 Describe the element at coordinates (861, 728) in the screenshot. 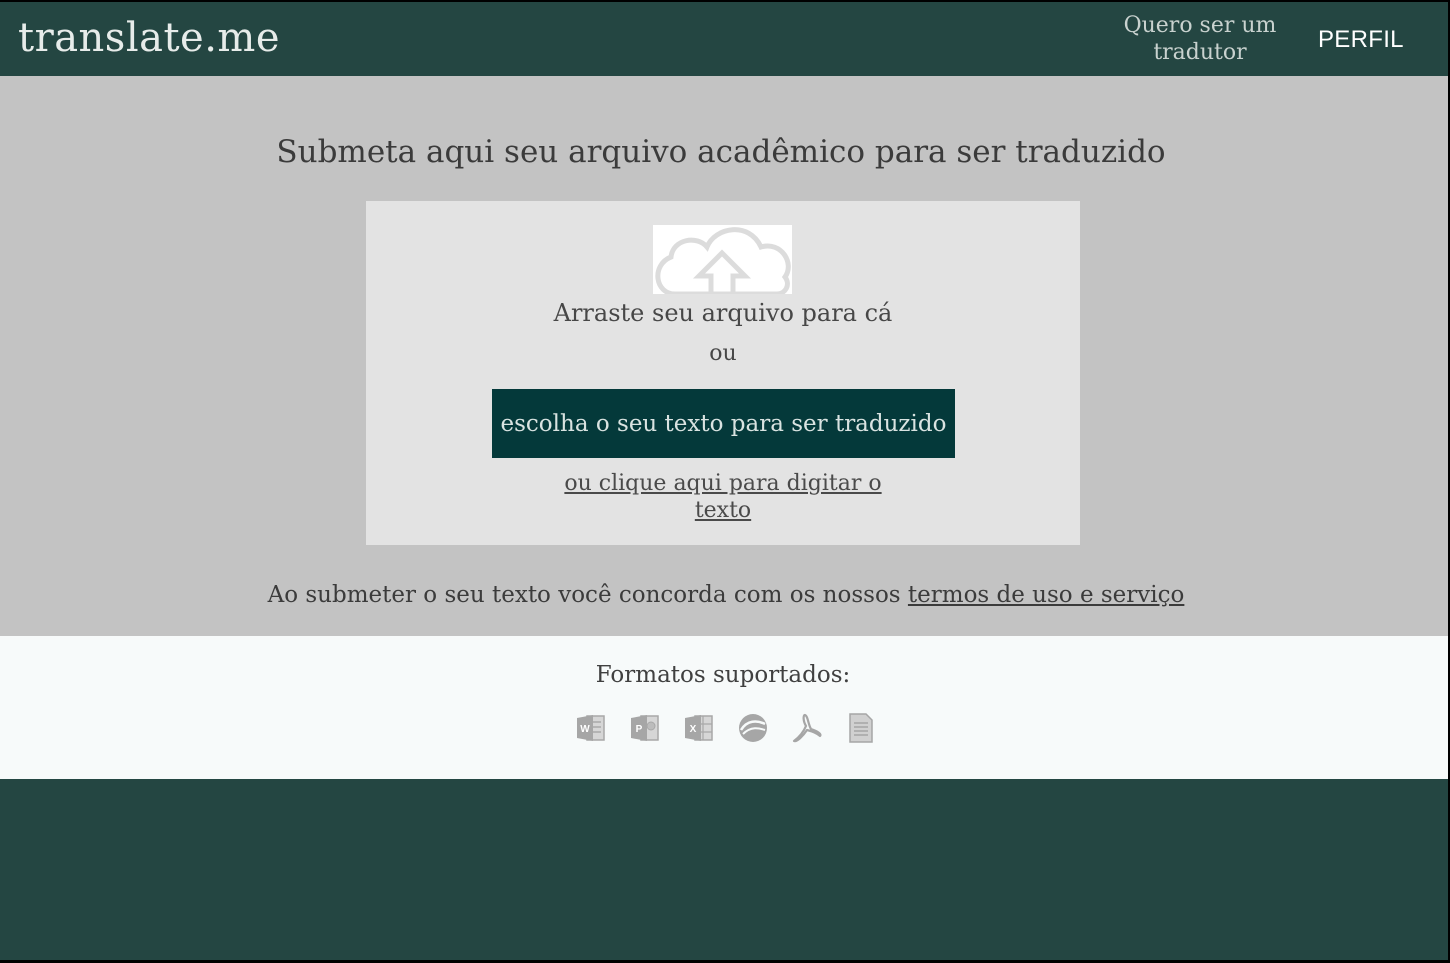

I see `text-file-icon` at that location.